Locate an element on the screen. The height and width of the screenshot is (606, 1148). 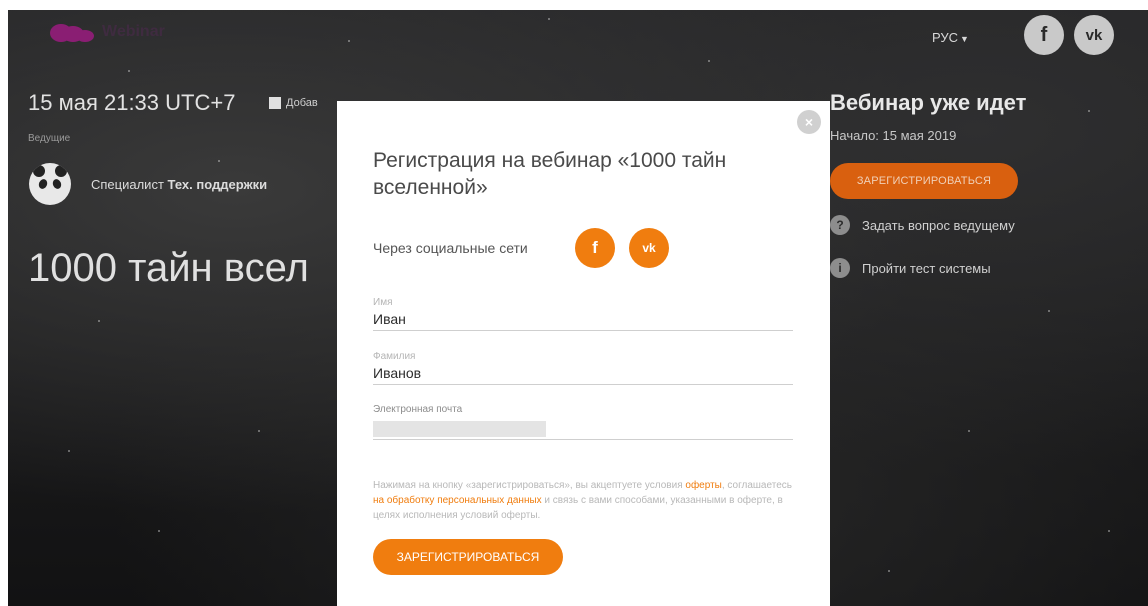
language-selector: РУС ▼ is located at coordinates (950, 37).